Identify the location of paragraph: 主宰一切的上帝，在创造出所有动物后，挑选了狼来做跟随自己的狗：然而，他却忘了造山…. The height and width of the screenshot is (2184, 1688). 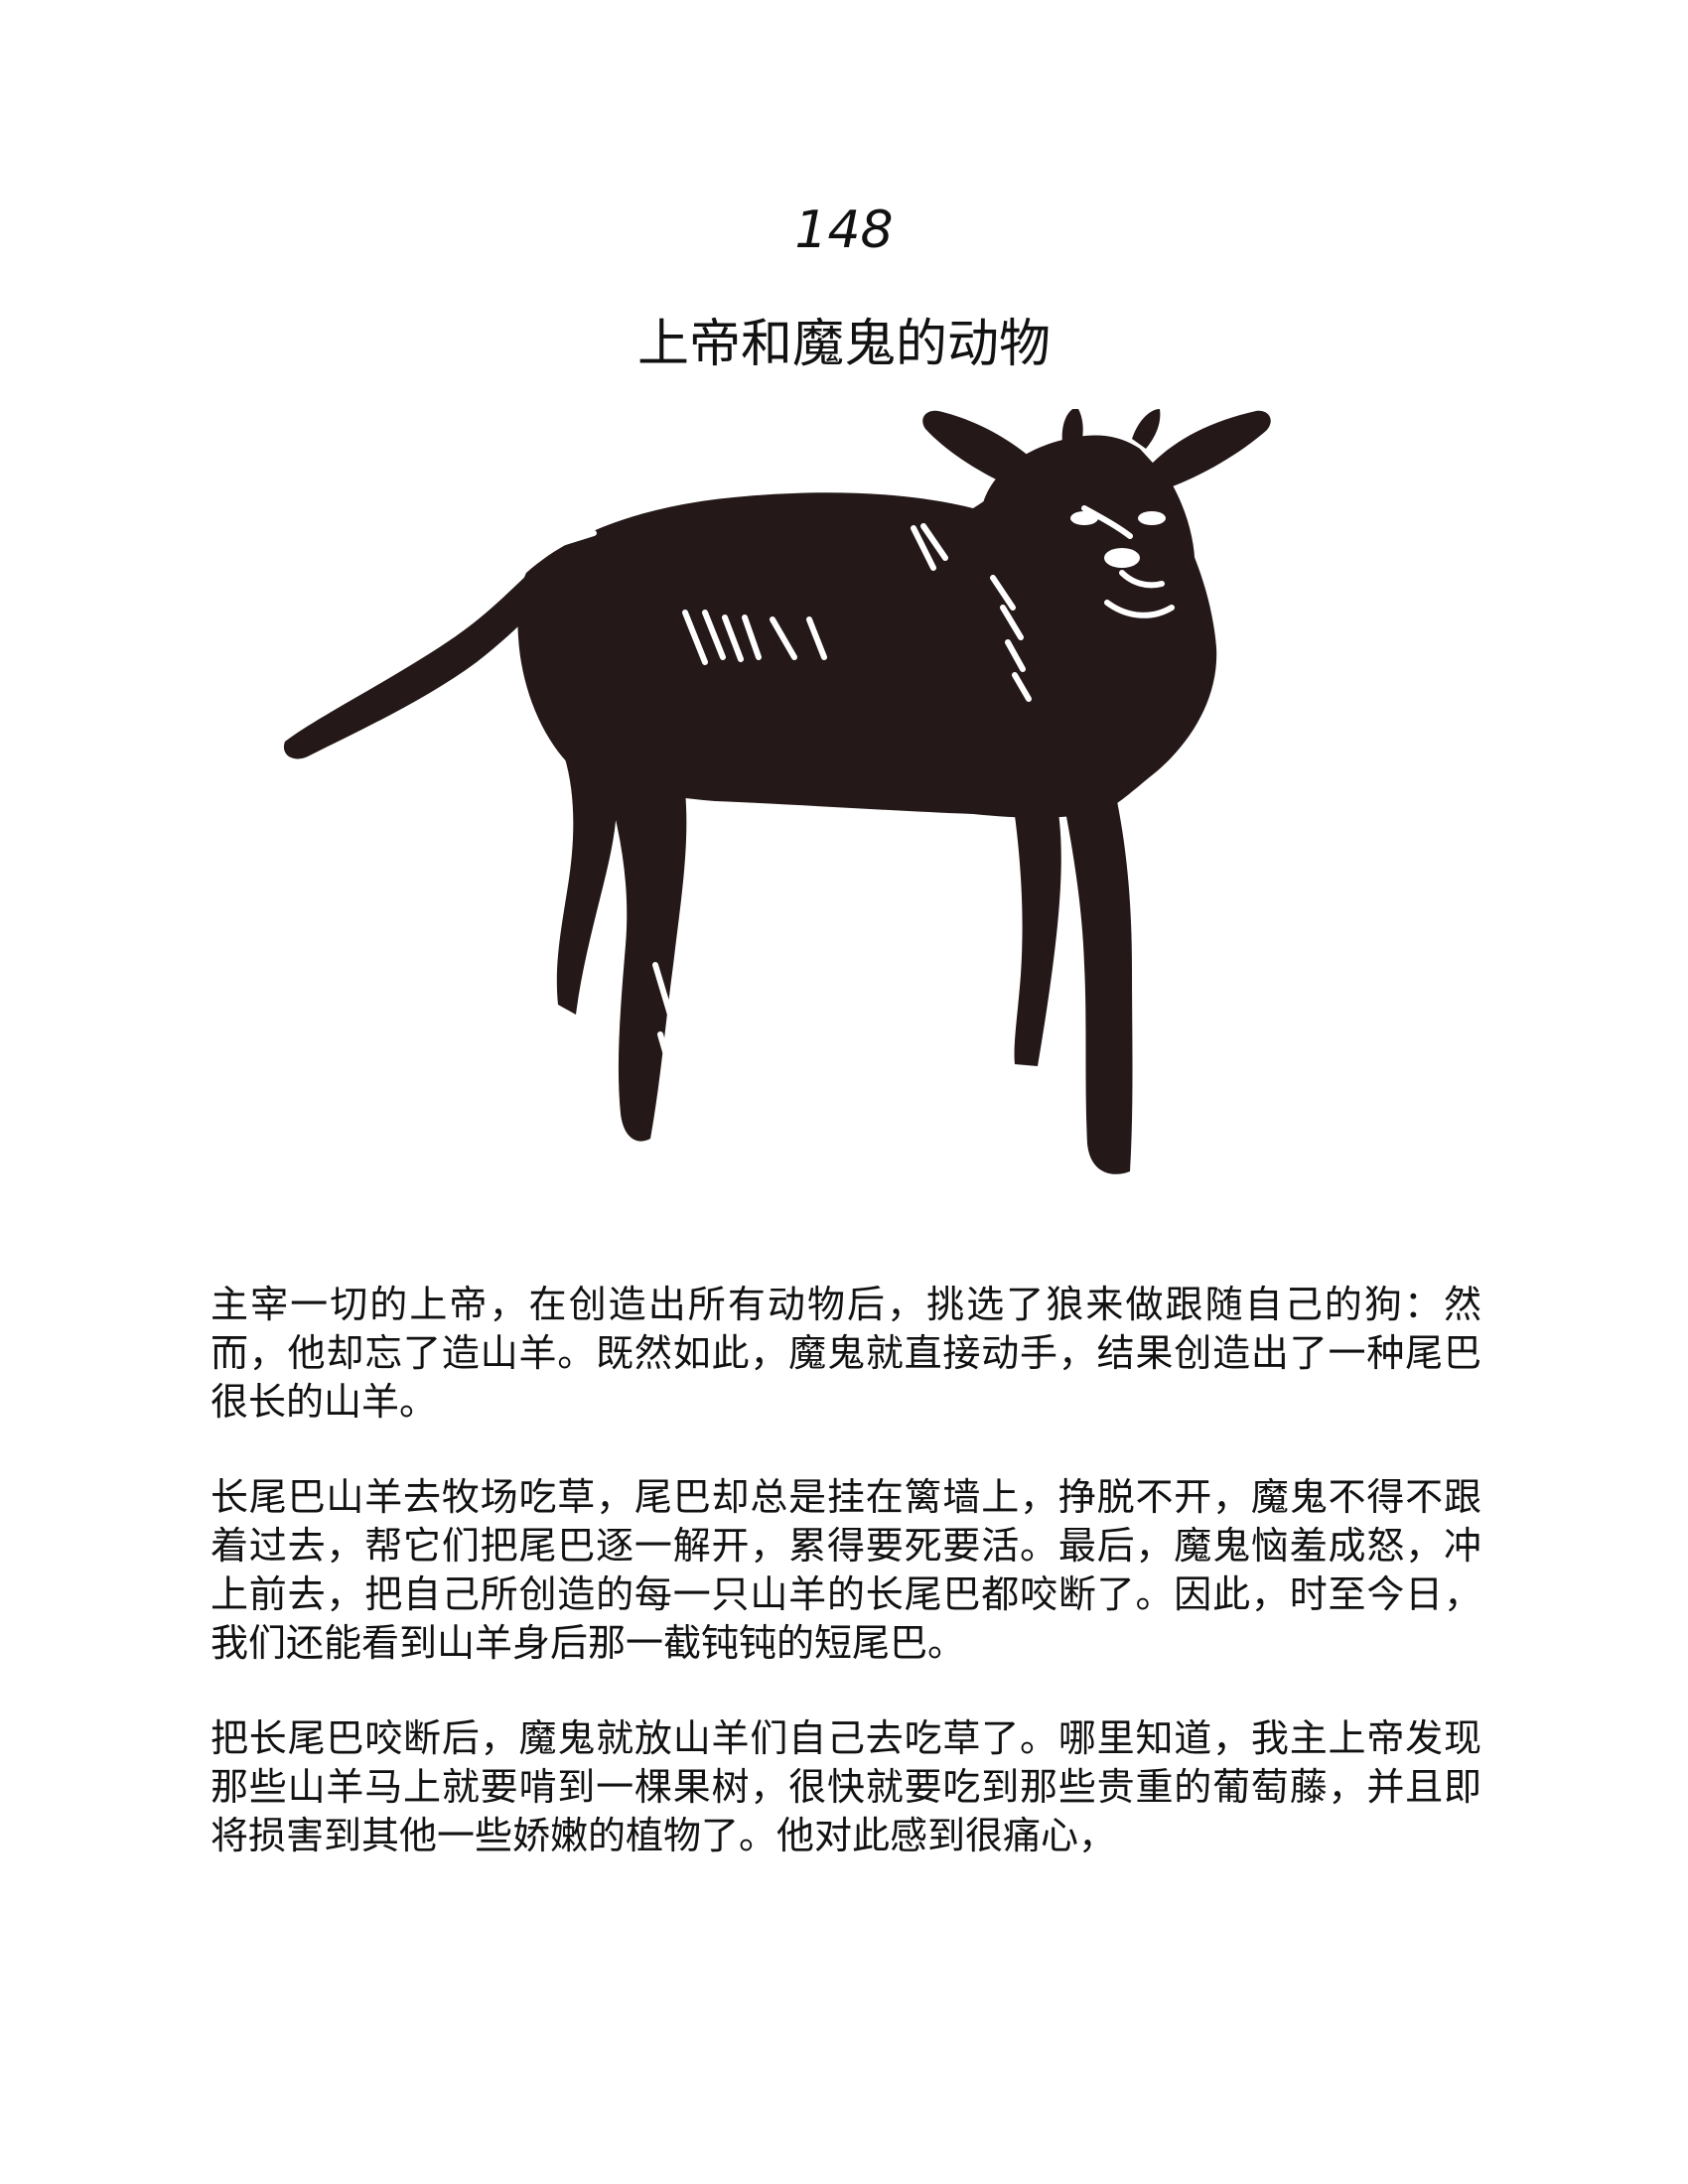
(846, 1353).